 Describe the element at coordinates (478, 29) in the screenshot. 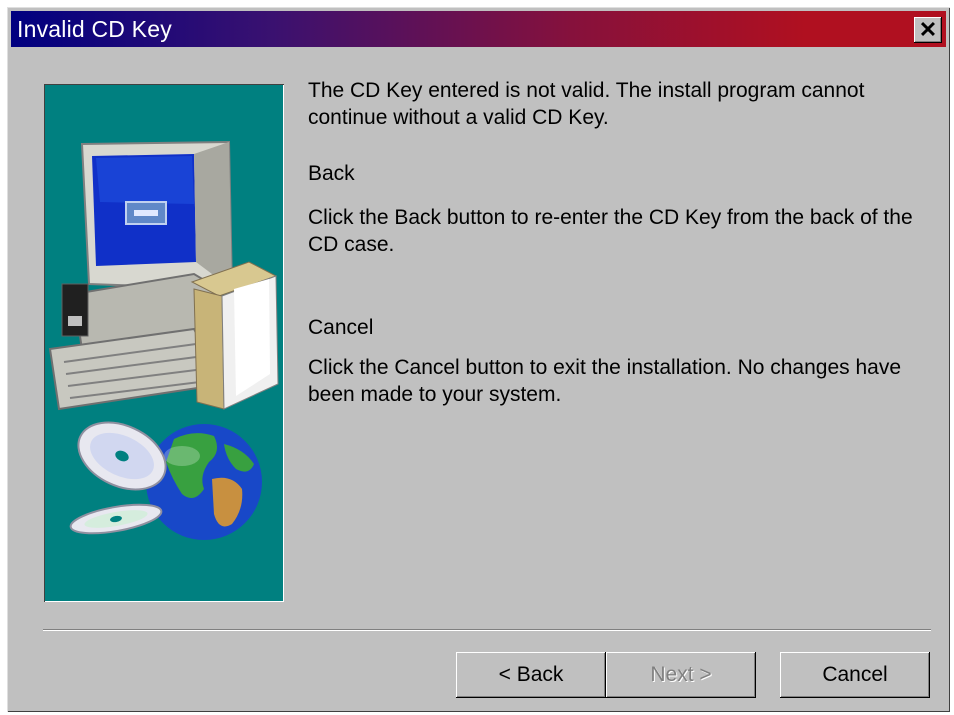

I see `title-bar: Invalid CD Key ✕` at that location.